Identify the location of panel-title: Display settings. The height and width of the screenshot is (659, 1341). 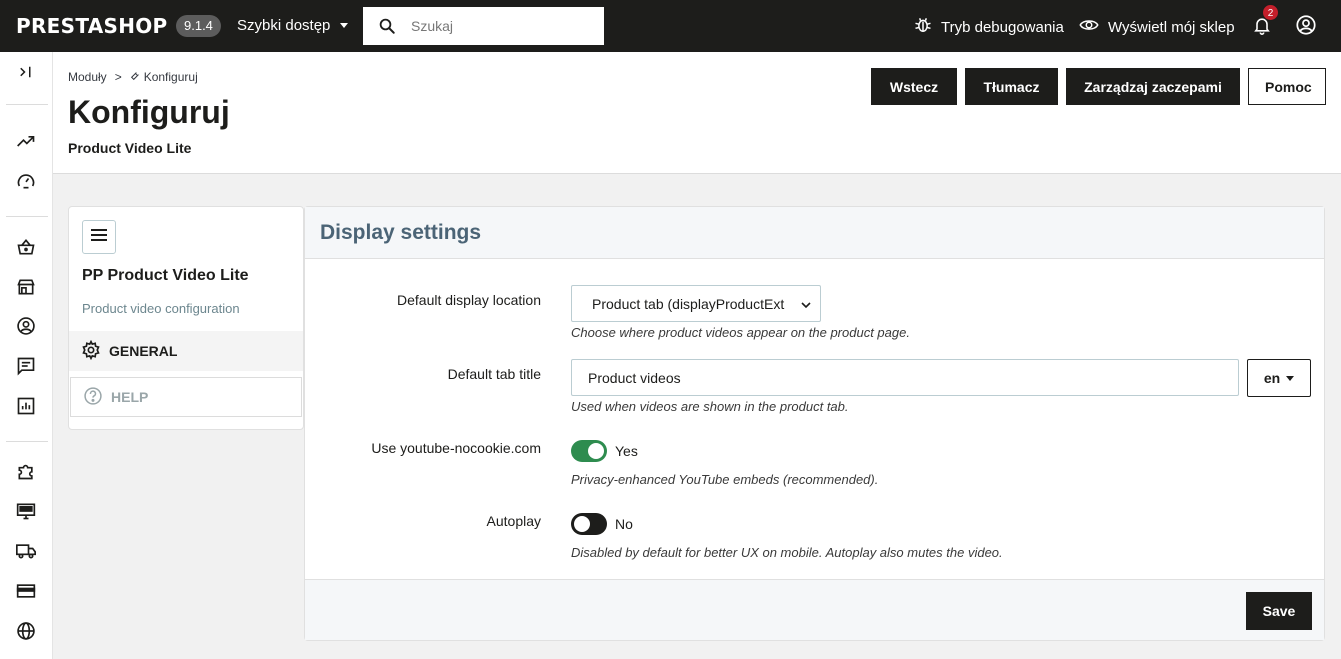
(401, 232).